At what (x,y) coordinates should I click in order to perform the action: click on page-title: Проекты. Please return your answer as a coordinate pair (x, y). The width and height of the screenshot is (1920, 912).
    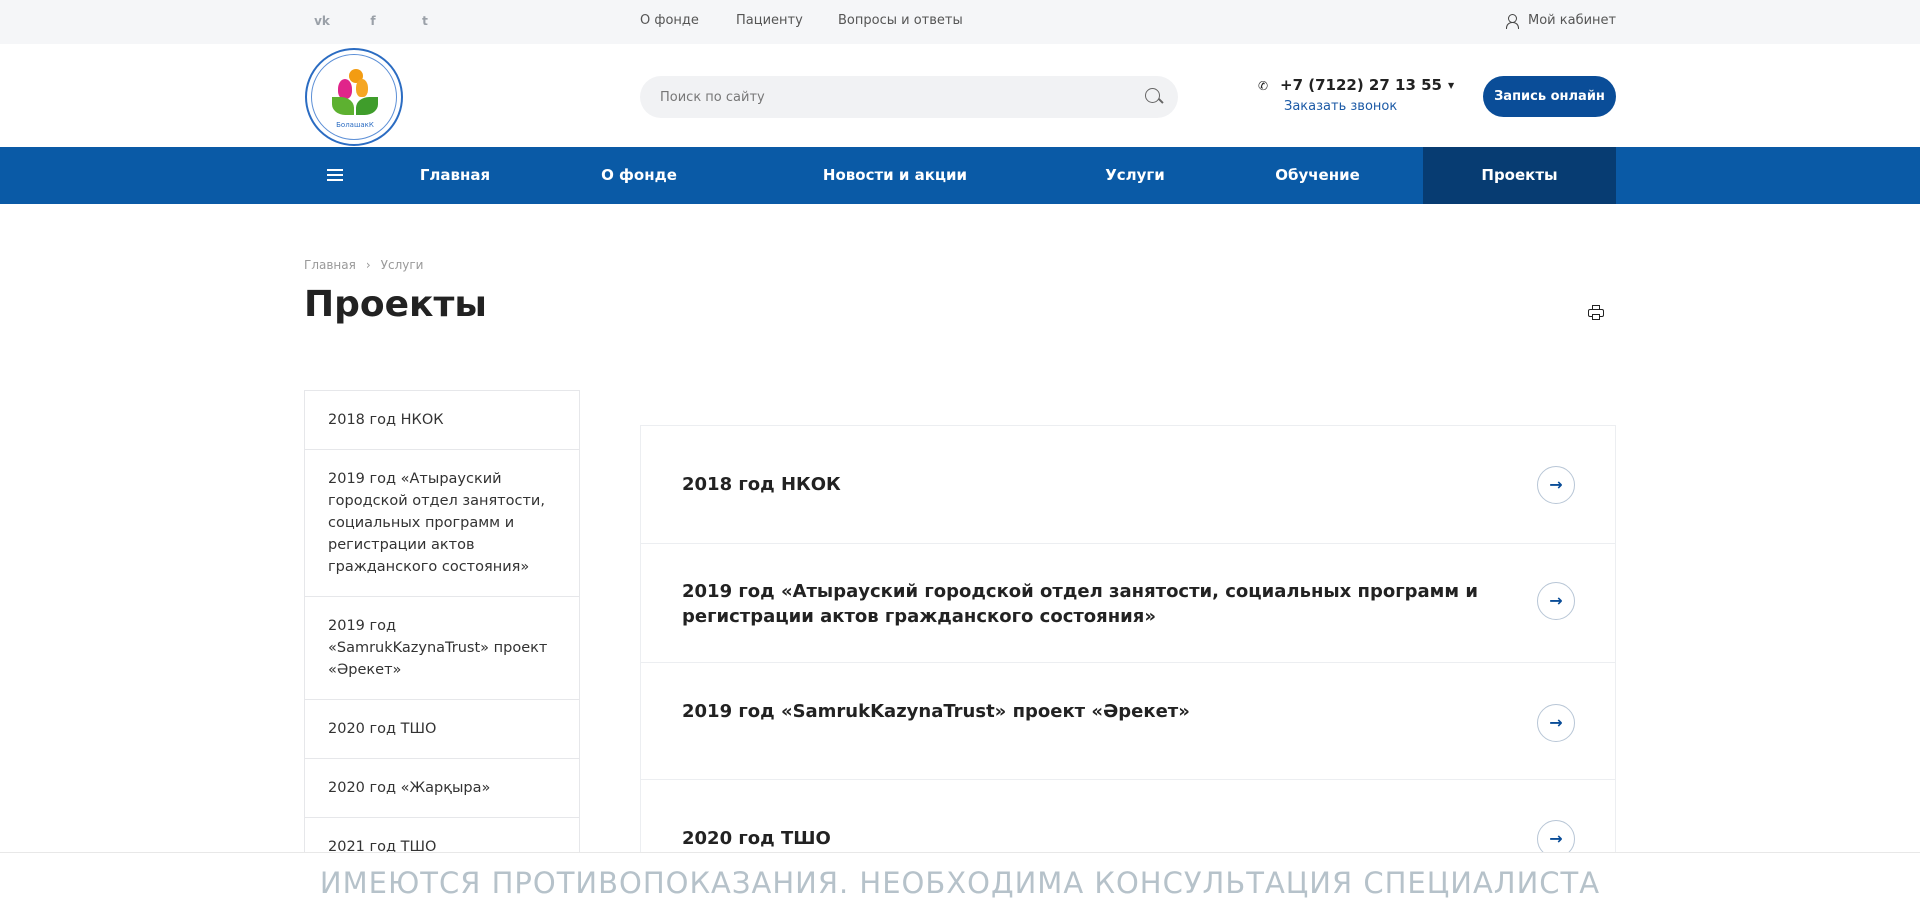
    Looking at the image, I should click on (395, 304).